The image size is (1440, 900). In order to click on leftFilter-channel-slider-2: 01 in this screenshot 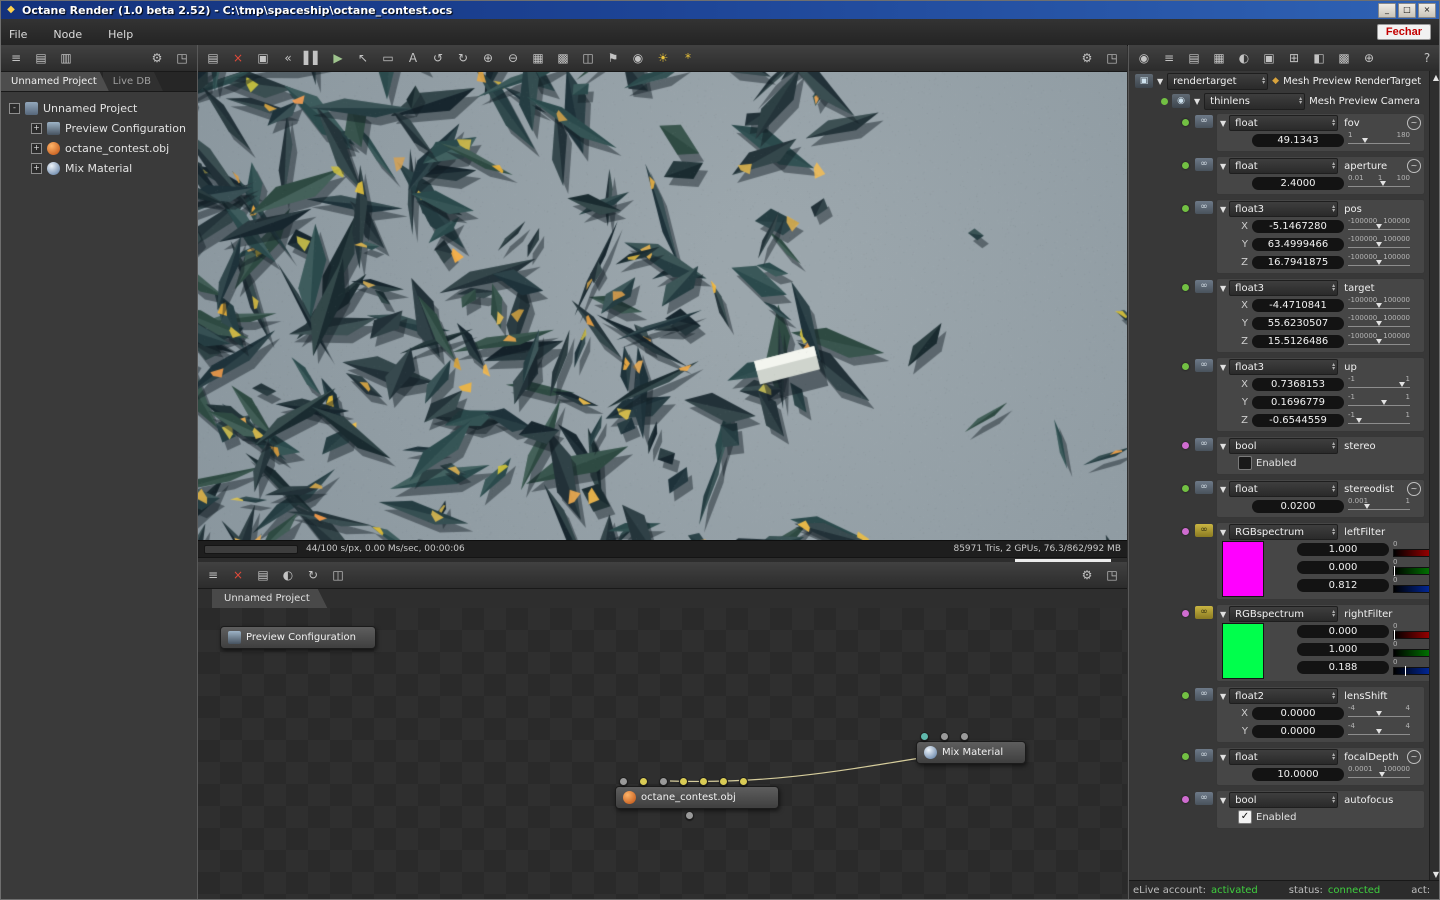, I will do `click(1411, 585)`.